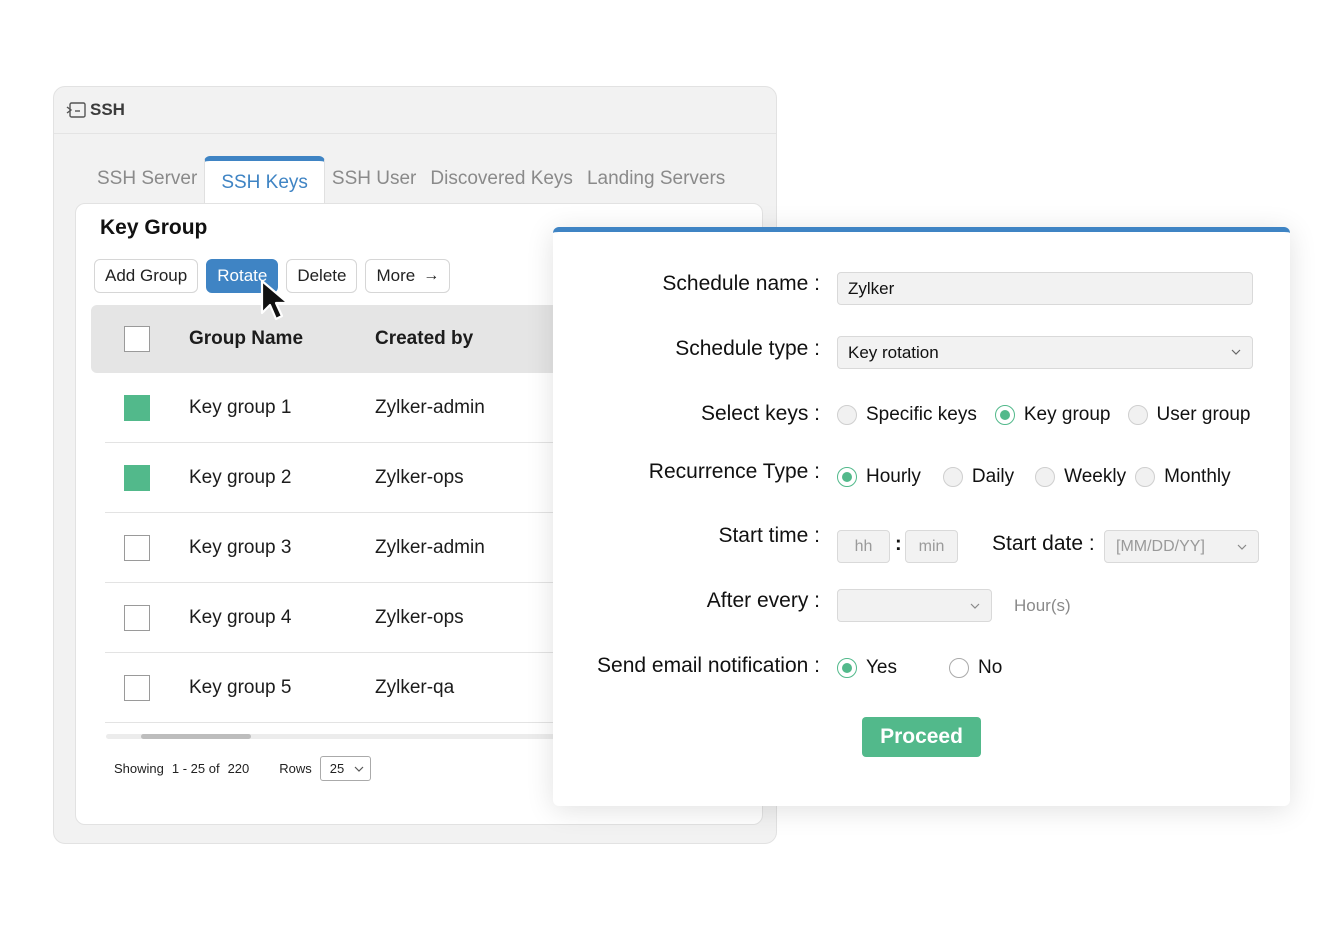 The height and width of the screenshot is (930, 1344). I want to click on group-name-cell: Key group 2, so click(240, 477).